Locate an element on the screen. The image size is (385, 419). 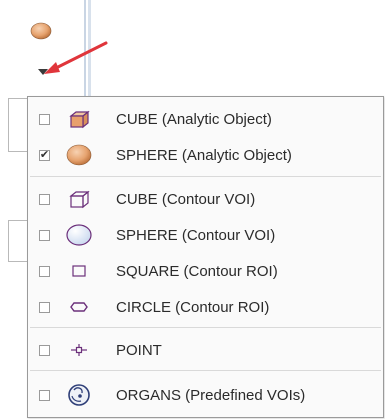
menu-item-label: SPHERE (Analytic Object) is located at coordinates (204, 155).